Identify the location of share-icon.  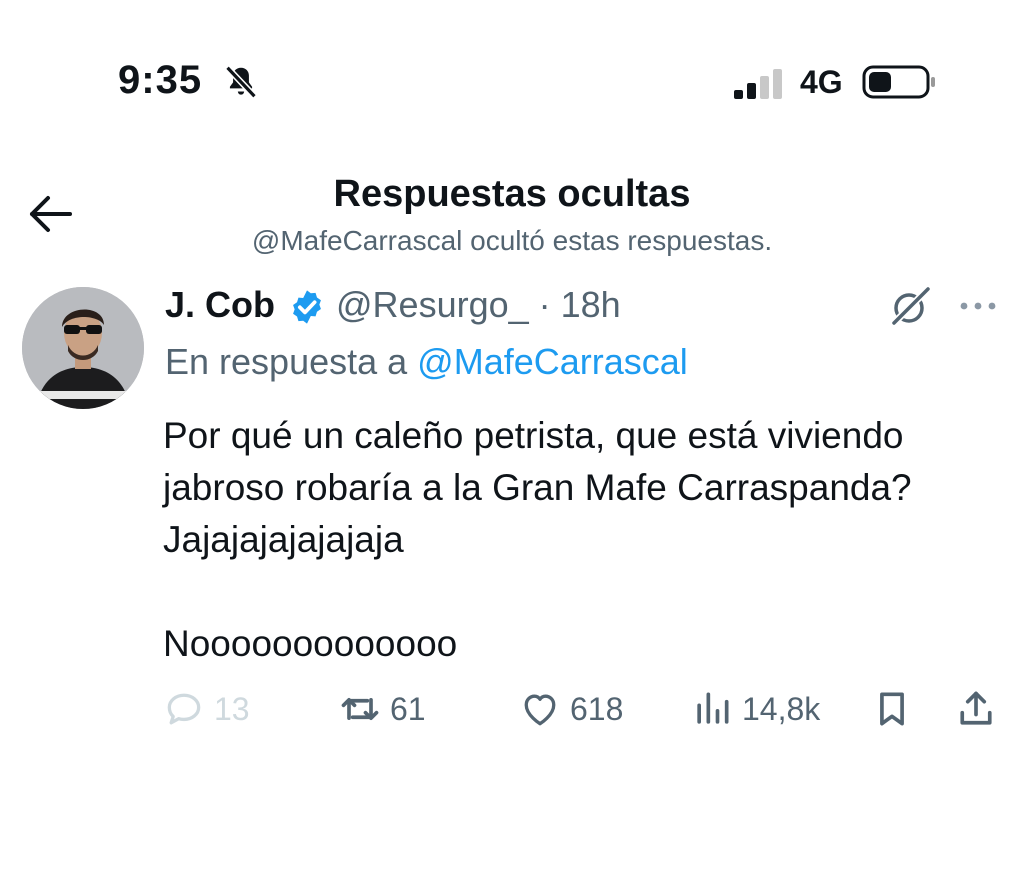
(976, 708).